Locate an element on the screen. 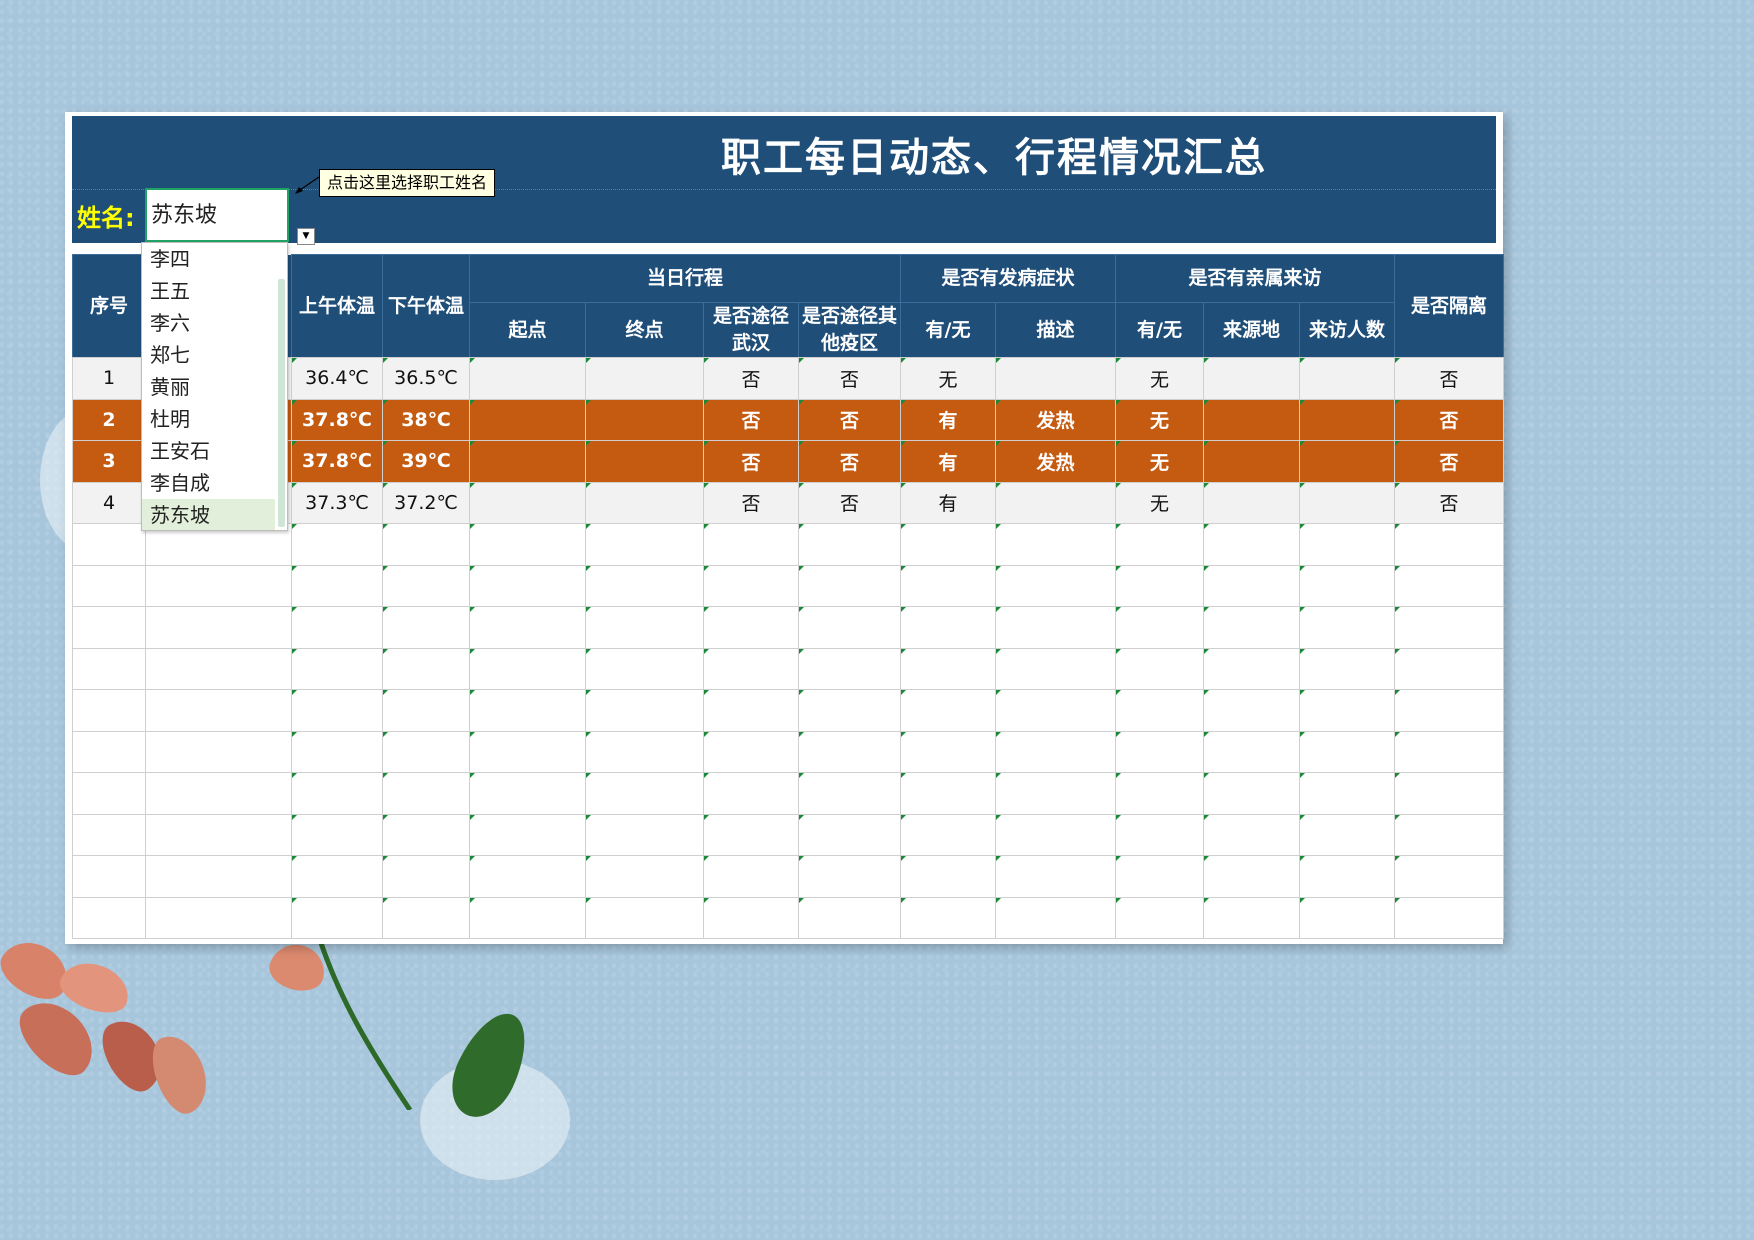 This screenshot has height=1240, width=1754. table-cell: 1 is located at coordinates (109, 378).